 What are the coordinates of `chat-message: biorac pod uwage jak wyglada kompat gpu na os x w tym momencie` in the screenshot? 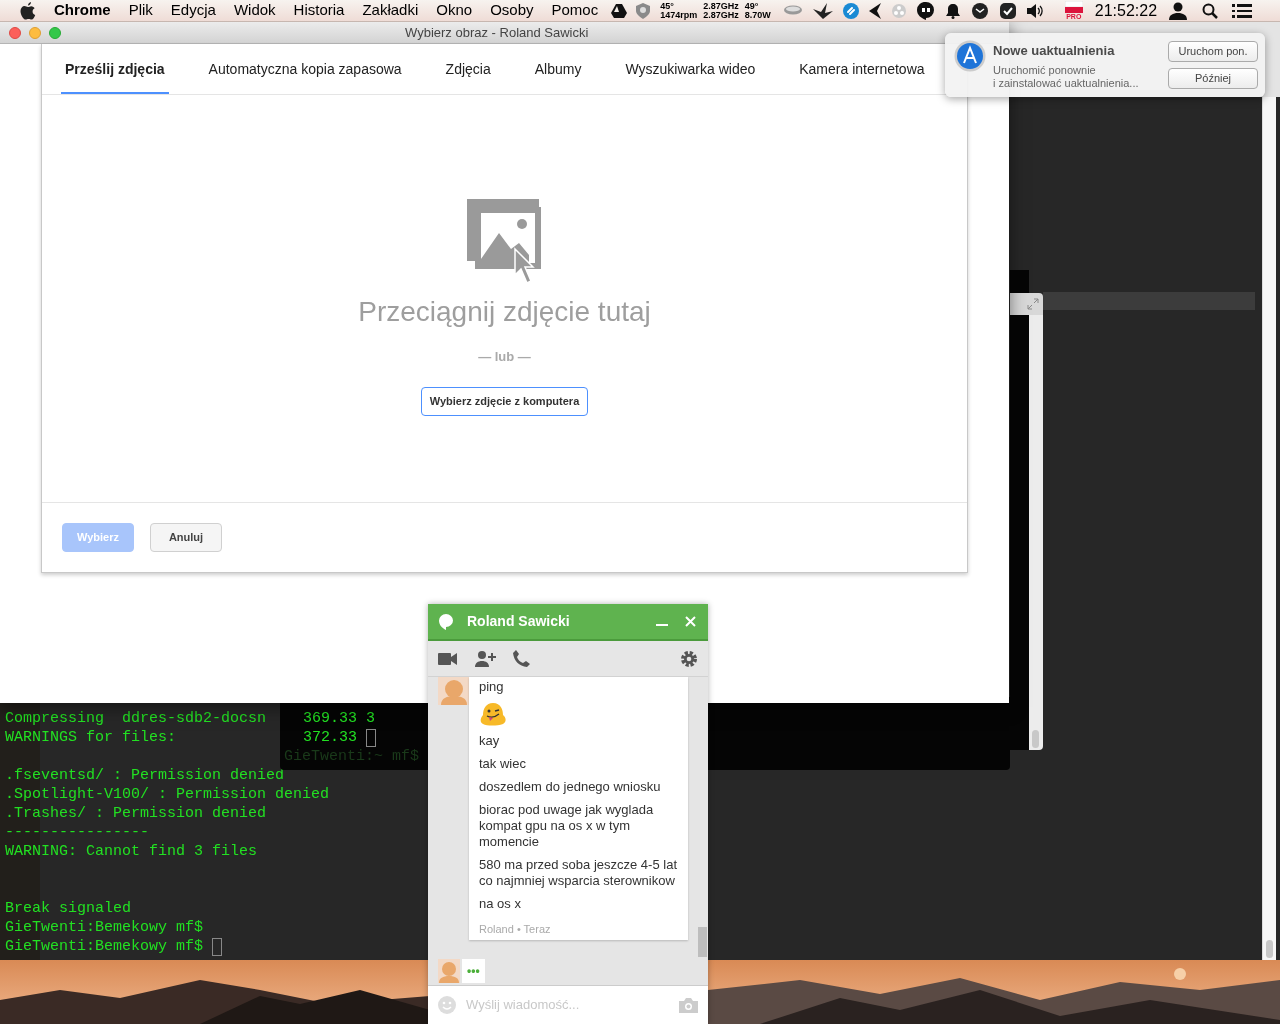 It's located at (567, 826).